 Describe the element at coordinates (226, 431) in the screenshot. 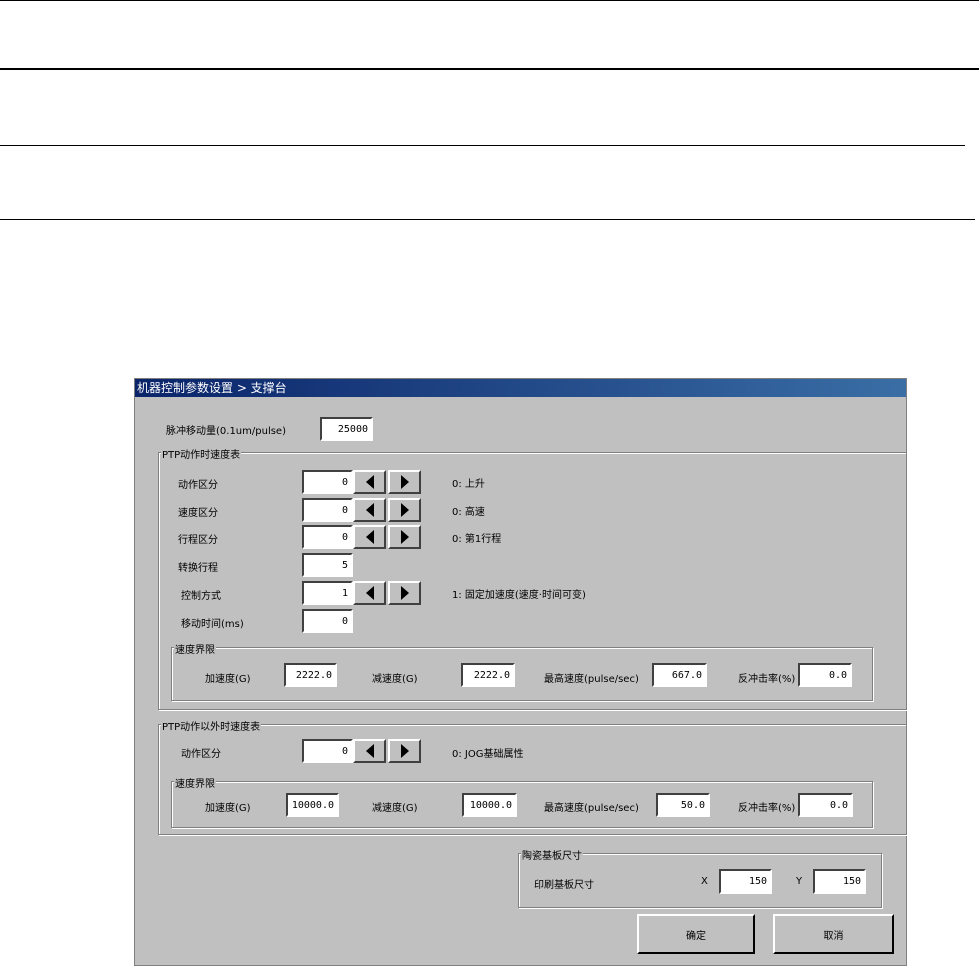

I see `pulse-label: 脉冲移动量(0.1um/pulse)` at that location.